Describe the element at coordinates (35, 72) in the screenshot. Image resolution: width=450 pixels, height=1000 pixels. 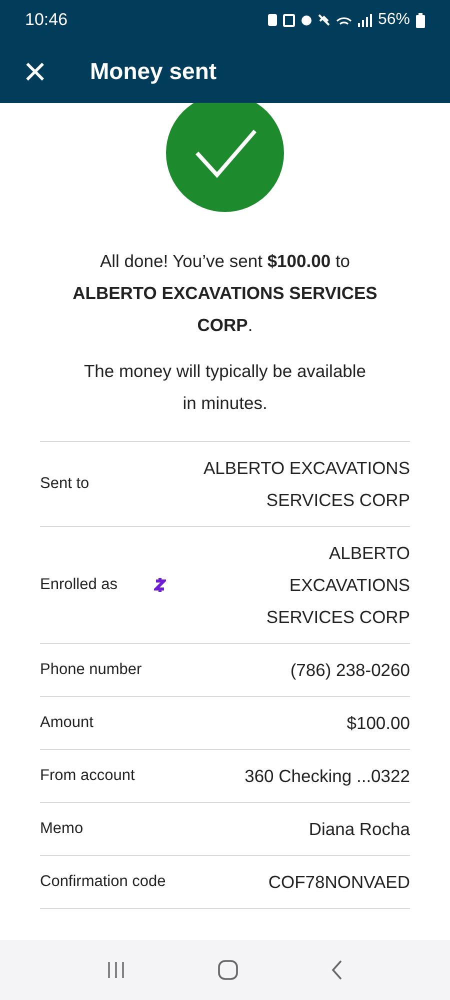
I see `close-button: ×` at that location.